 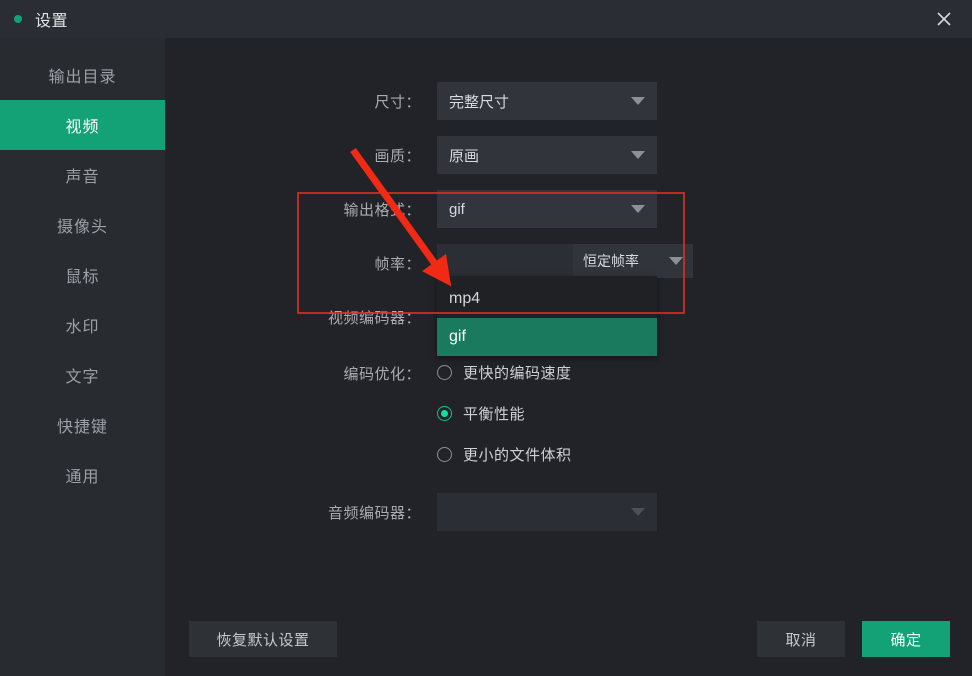 I want to click on sidebar-item-watermark: 水印, so click(x=82, y=325).